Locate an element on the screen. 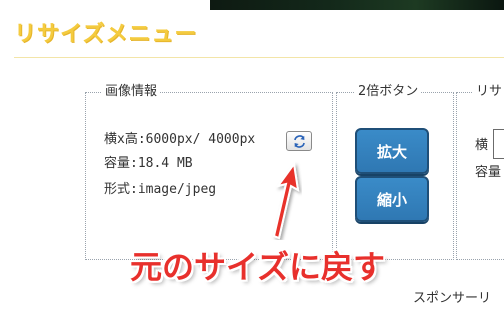 The height and width of the screenshot is (327, 504). header-photo is located at coordinates (357, 5).